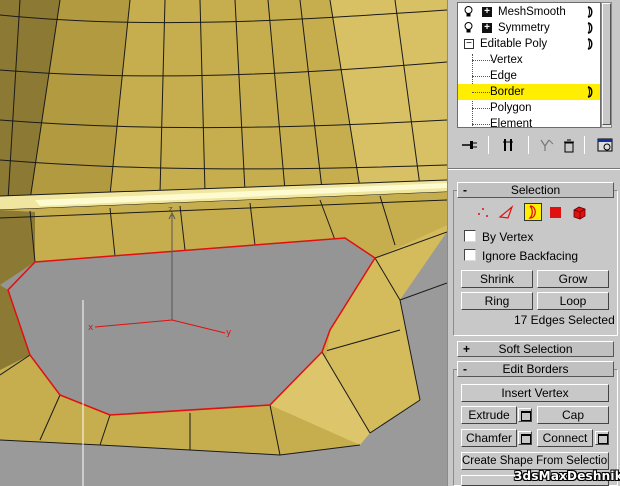 This screenshot has height=486, width=620. I want to click on stack-item-label: Edge, so click(503, 76).